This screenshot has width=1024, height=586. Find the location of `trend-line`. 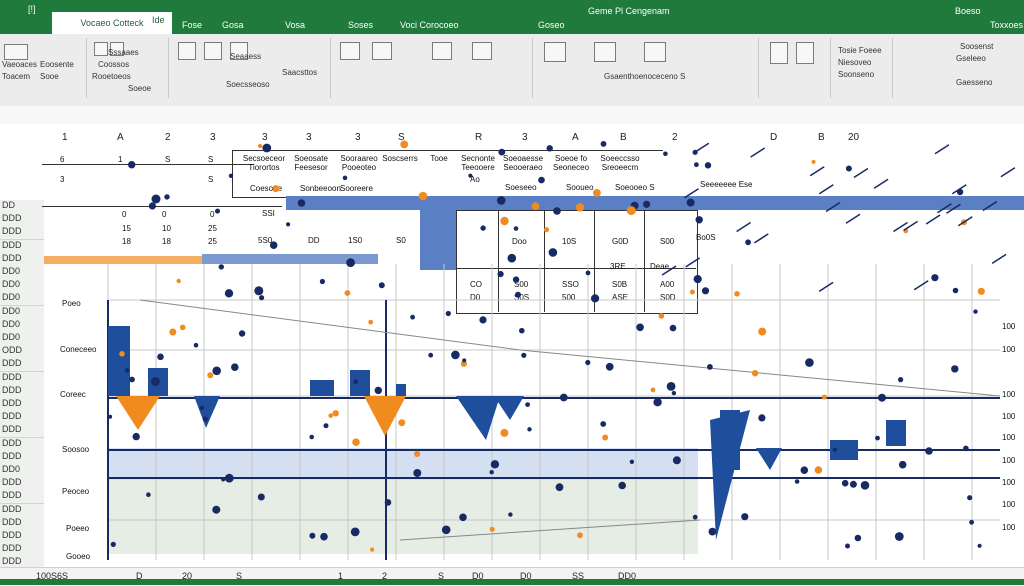

trend-line is located at coordinates (570, 348).